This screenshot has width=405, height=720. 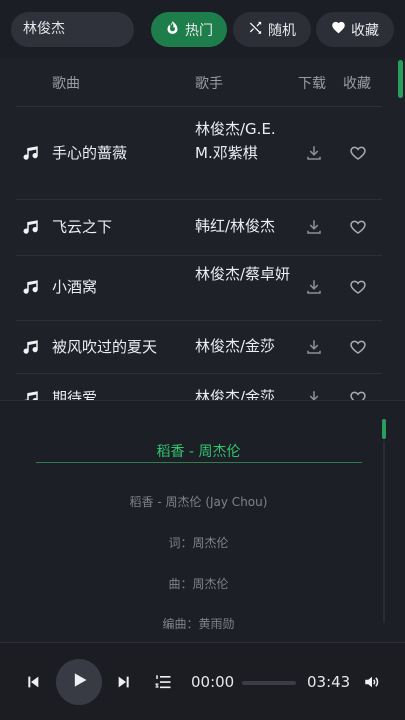 I want to click on lyrics-song-title: 稻香 - 周杰伦, so click(x=198, y=452).